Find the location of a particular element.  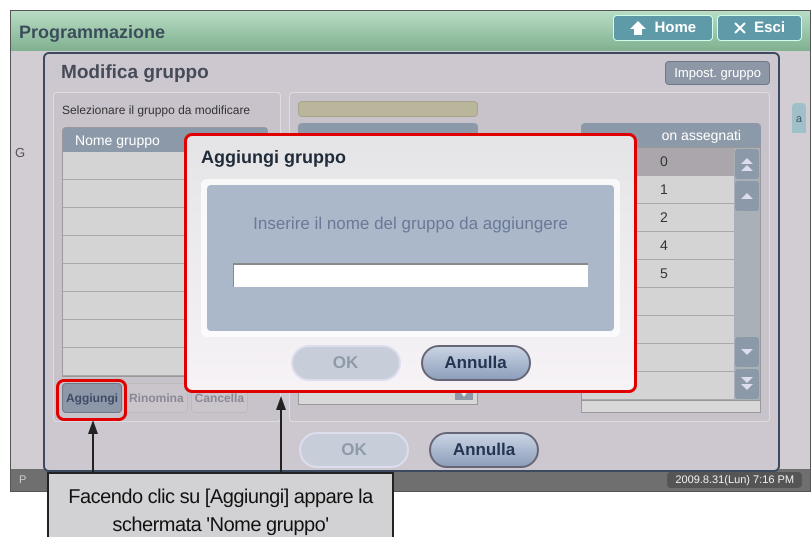

dialog-title: Modifica gruppo is located at coordinates (135, 72).